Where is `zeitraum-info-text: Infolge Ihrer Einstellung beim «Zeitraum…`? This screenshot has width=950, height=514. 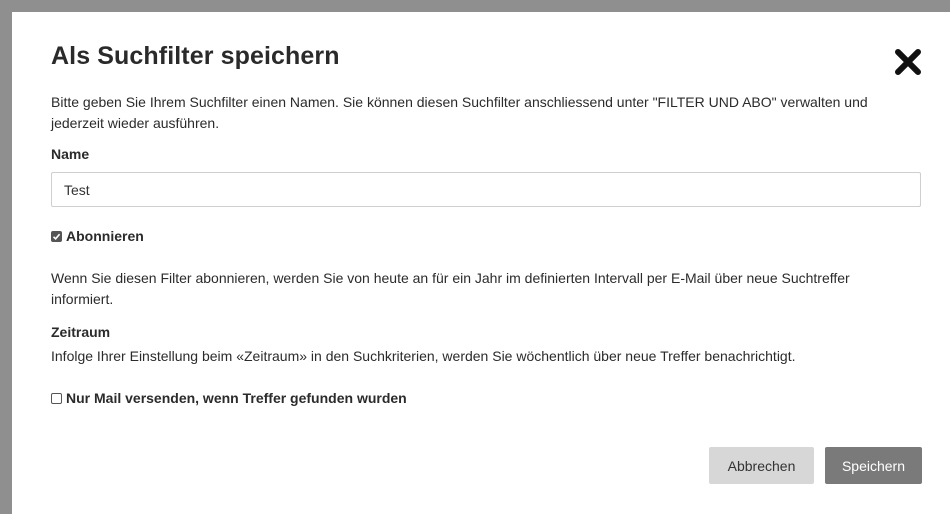
zeitraum-info-text: Infolge Ihrer Einstellung beim «Zeitraum… is located at coordinates (423, 356).